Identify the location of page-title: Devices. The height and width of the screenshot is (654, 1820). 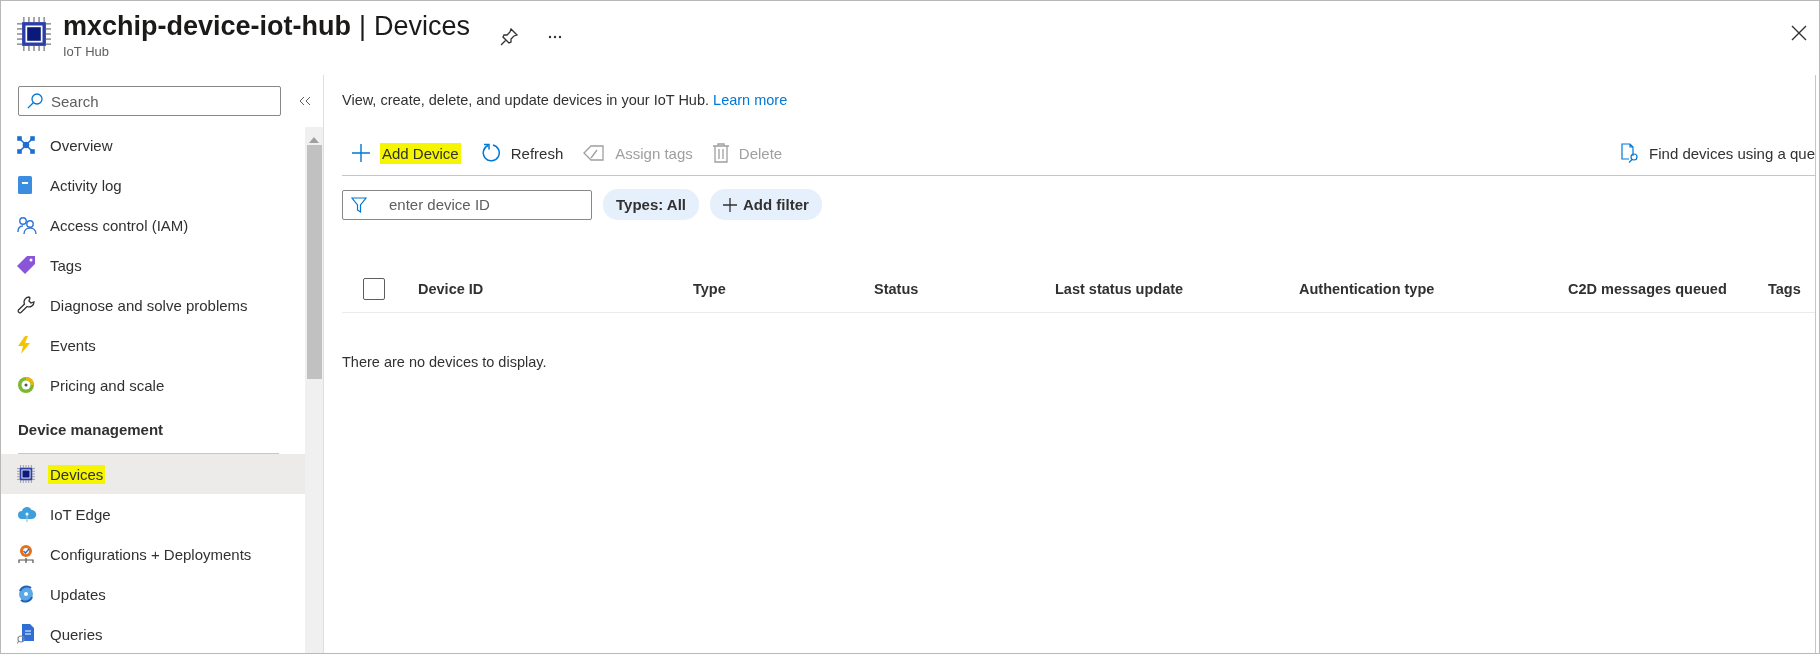
(422, 26).